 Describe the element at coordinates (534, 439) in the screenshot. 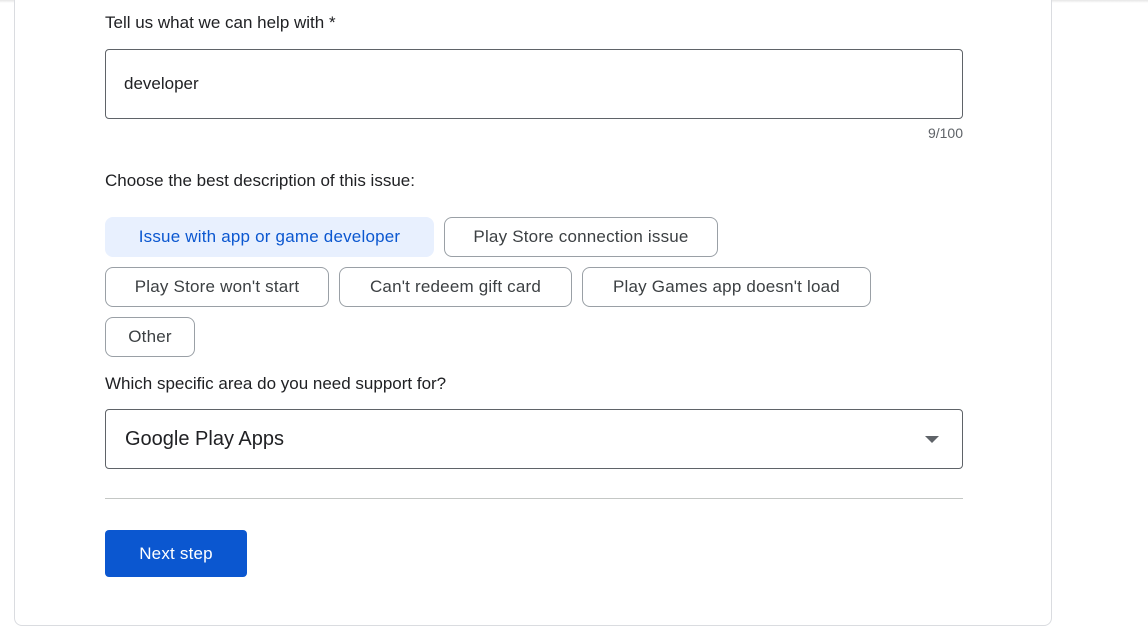

I see `support-area-dropdown: Google Play Apps` at that location.